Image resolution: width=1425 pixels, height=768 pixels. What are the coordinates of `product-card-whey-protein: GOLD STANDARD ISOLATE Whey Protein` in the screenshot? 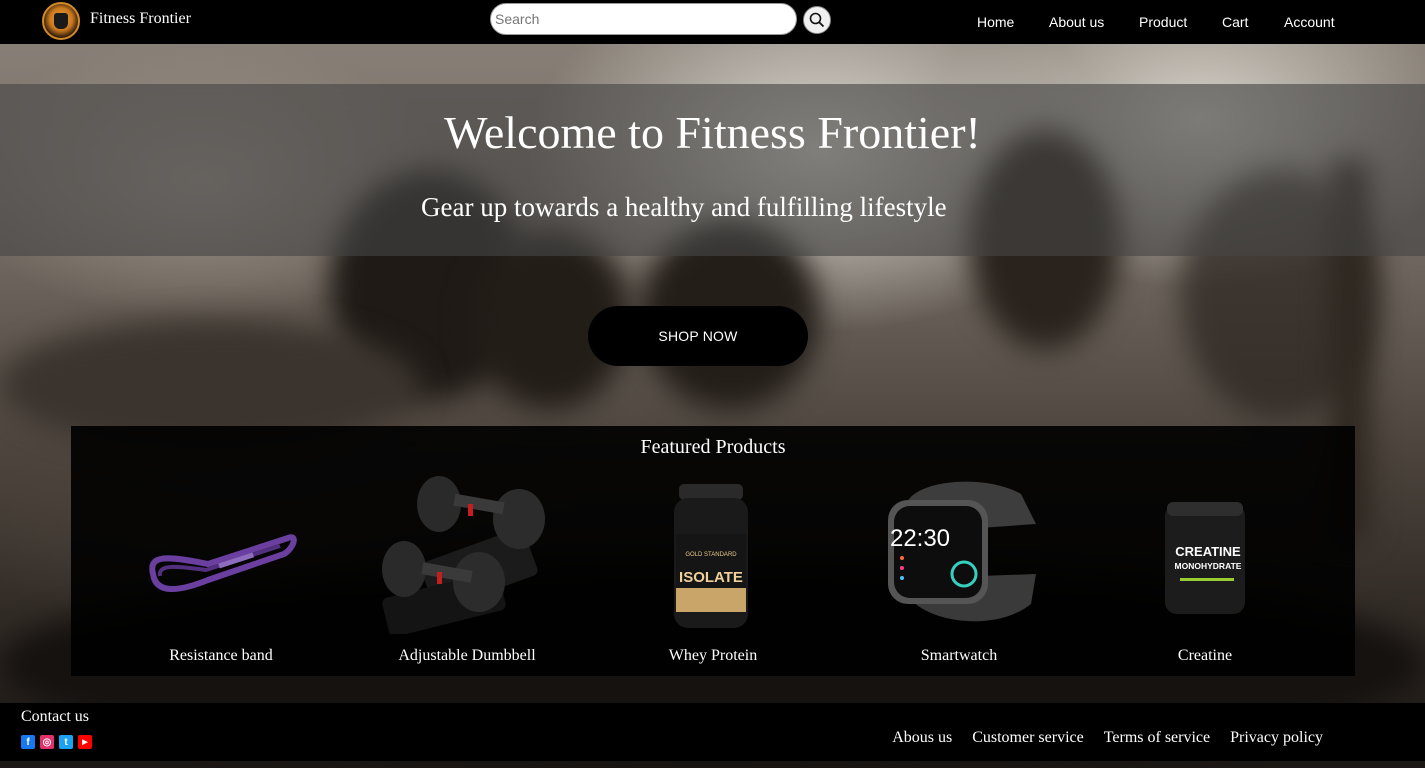 It's located at (713, 574).